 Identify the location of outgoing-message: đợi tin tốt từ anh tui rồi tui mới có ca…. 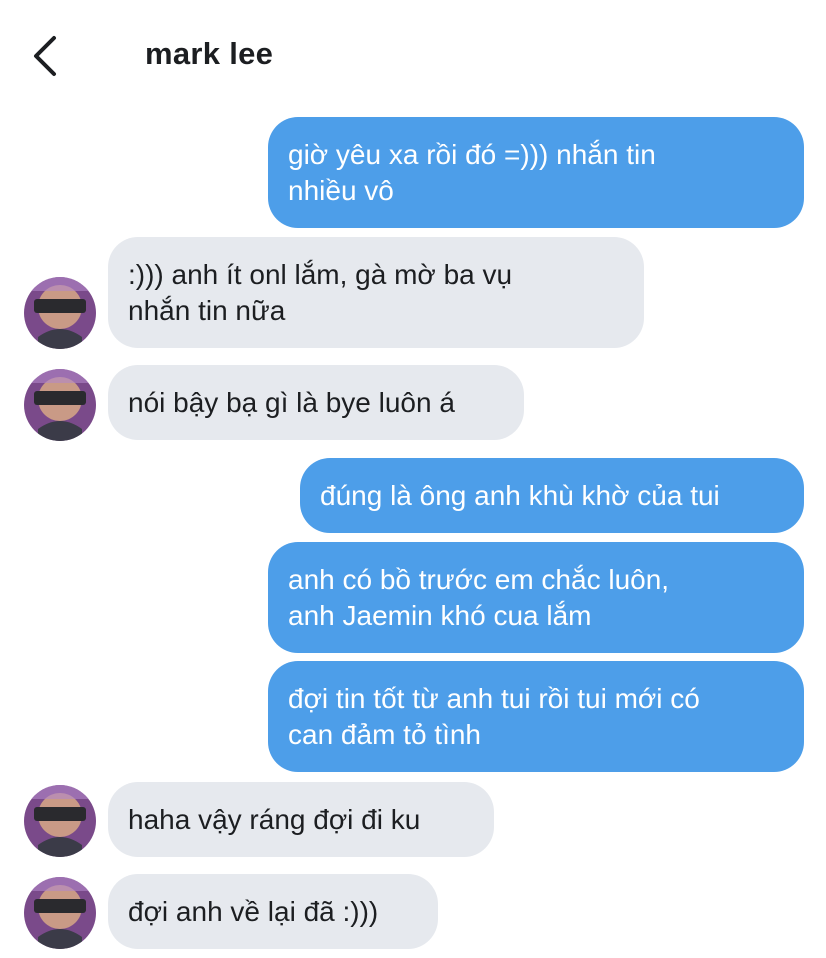
(536, 716).